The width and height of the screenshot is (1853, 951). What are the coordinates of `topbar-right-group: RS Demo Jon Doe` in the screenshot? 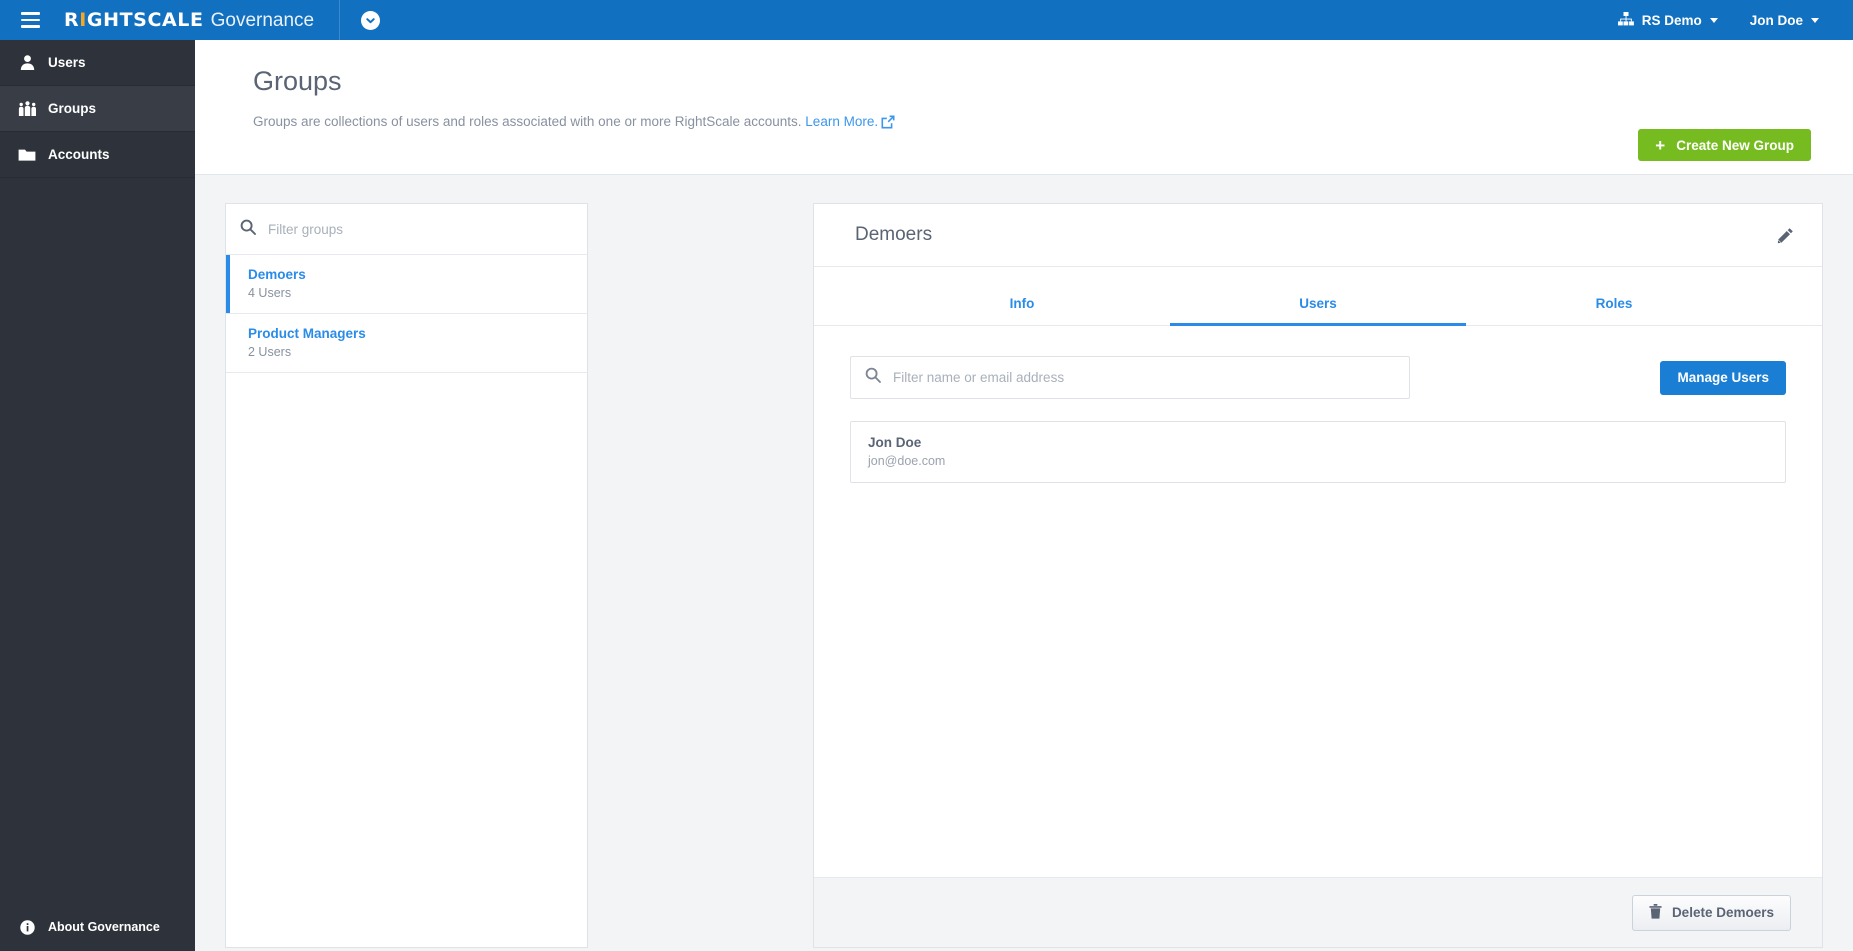 It's located at (1727, 20).